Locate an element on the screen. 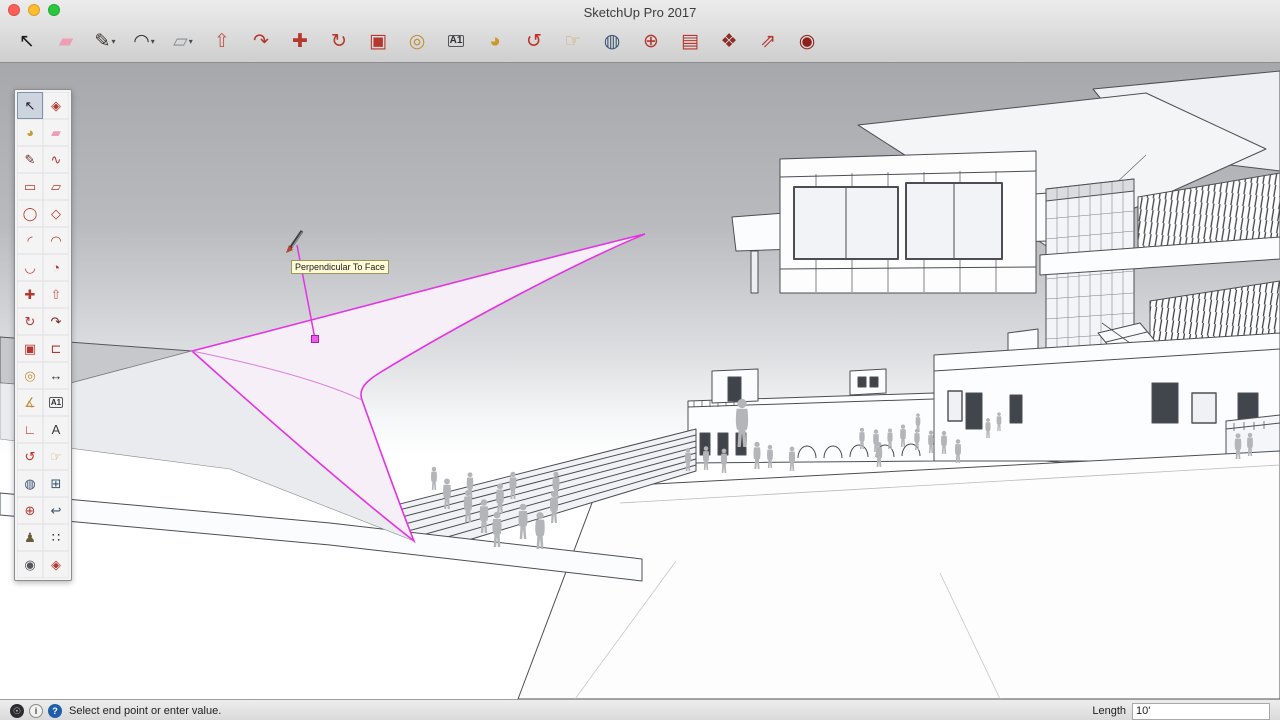  previous-view-tool-icon: ↩ is located at coordinates (56, 510).